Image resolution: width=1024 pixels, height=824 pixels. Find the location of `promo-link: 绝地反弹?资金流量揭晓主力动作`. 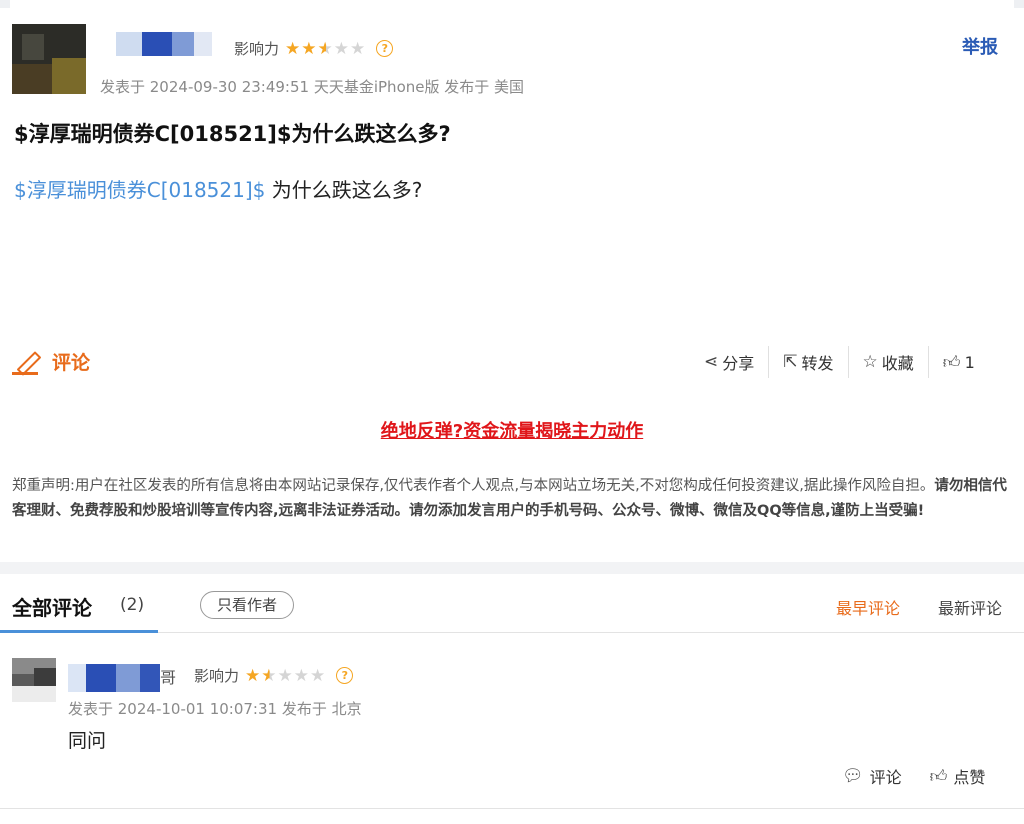

promo-link: 绝地反弹?资金流量揭晓主力动作 is located at coordinates (512, 431).